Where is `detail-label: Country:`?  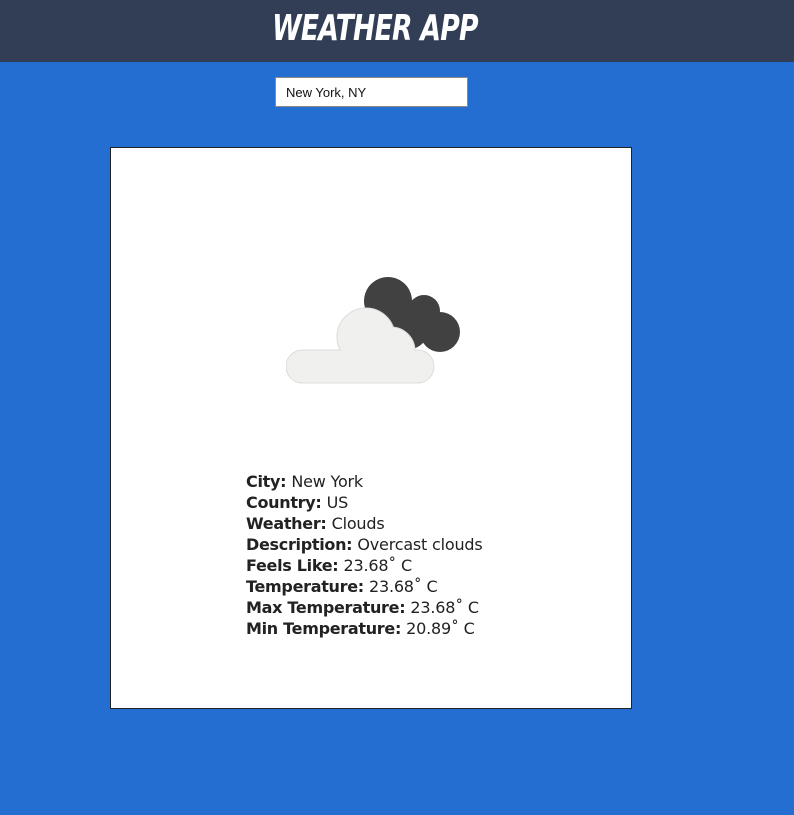
detail-label: Country: is located at coordinates (284, 502).